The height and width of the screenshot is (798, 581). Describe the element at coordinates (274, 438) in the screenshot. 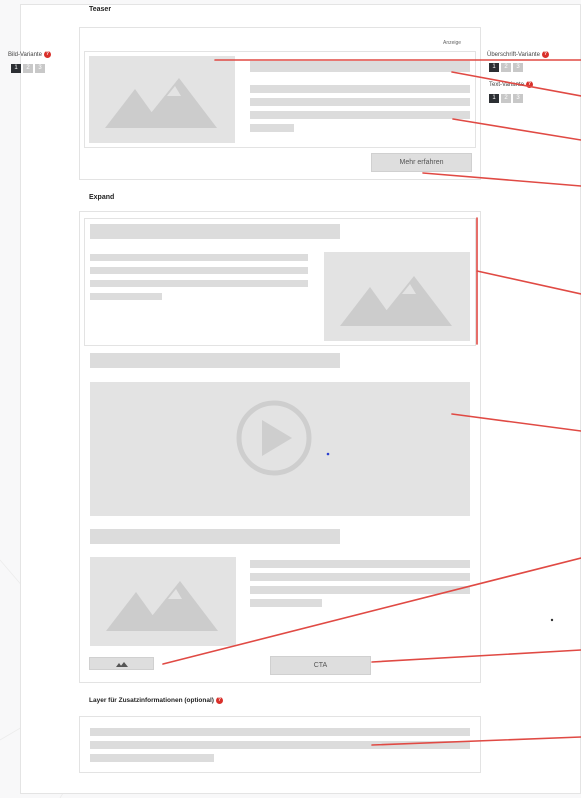

I see `play-icon` at that location.